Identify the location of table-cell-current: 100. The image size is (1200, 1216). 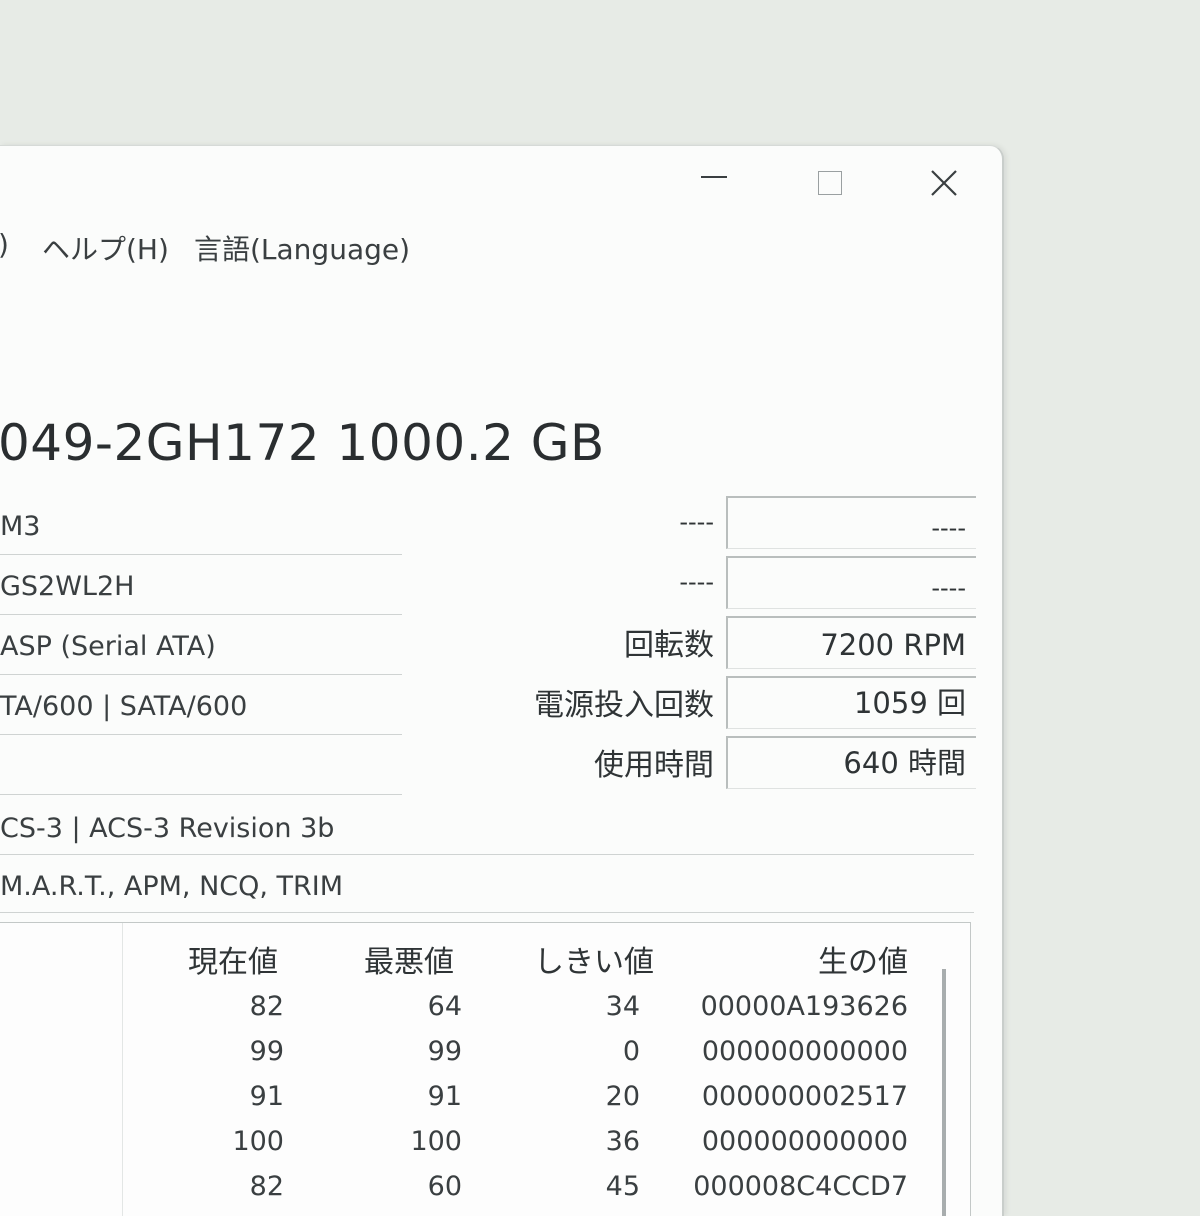
(258, 1141).